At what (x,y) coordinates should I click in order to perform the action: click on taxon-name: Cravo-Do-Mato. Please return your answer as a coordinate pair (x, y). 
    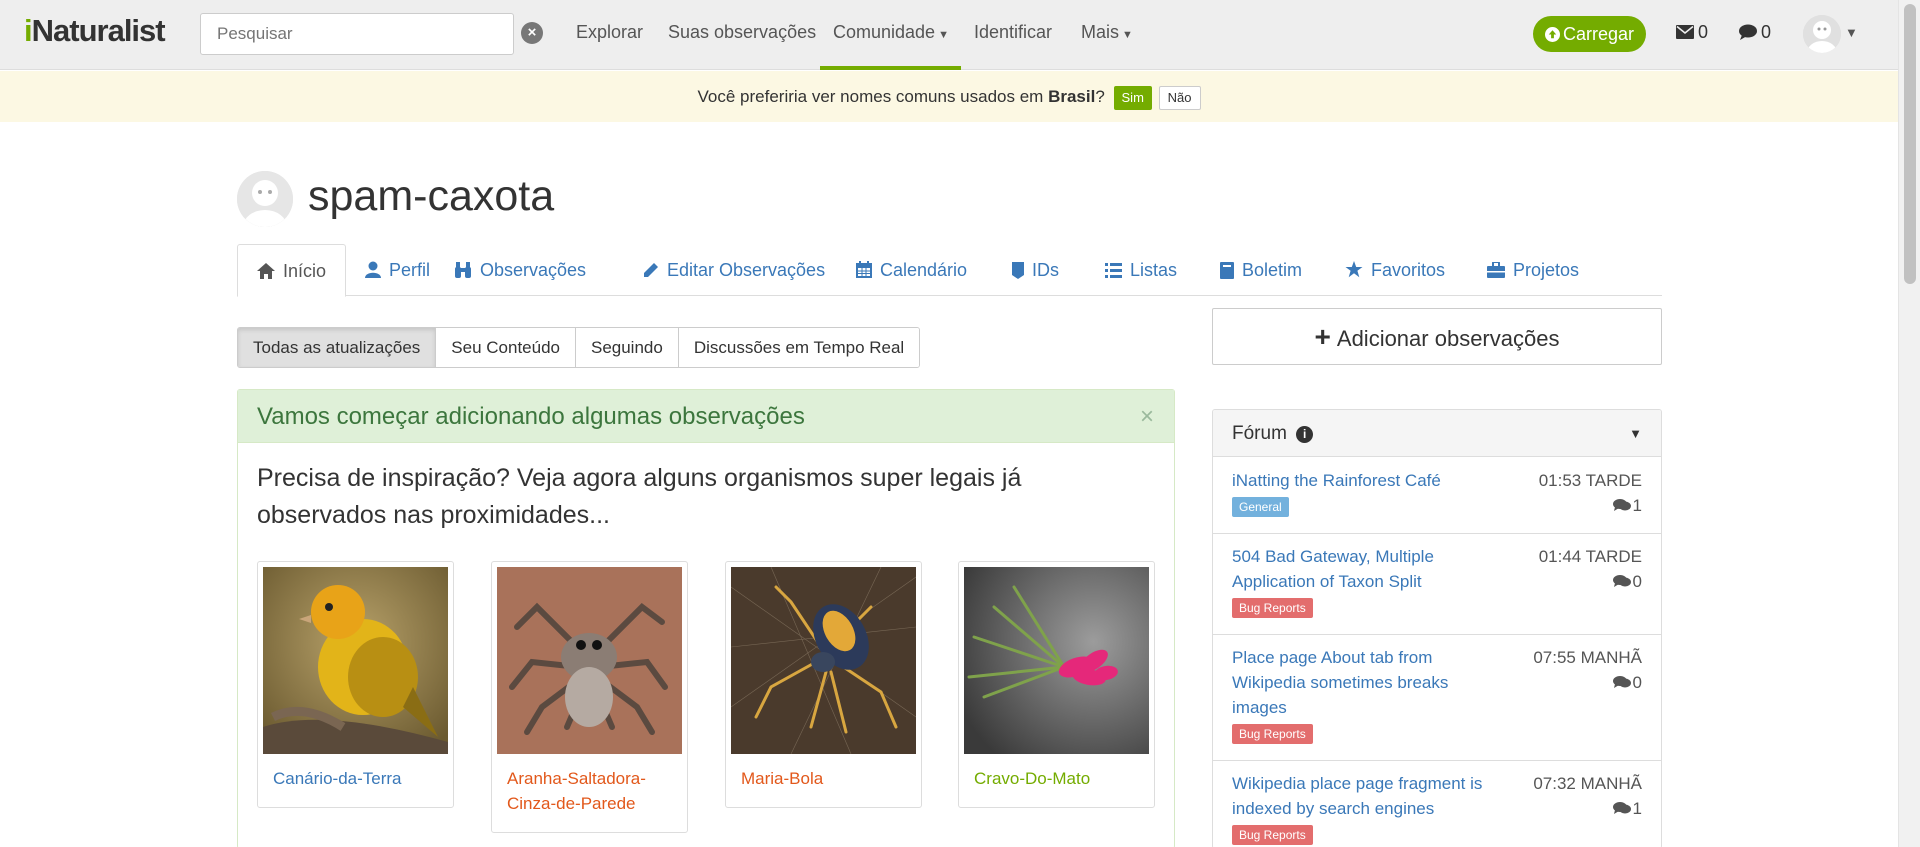
    Looking at the image, I should click on (1056, 778).